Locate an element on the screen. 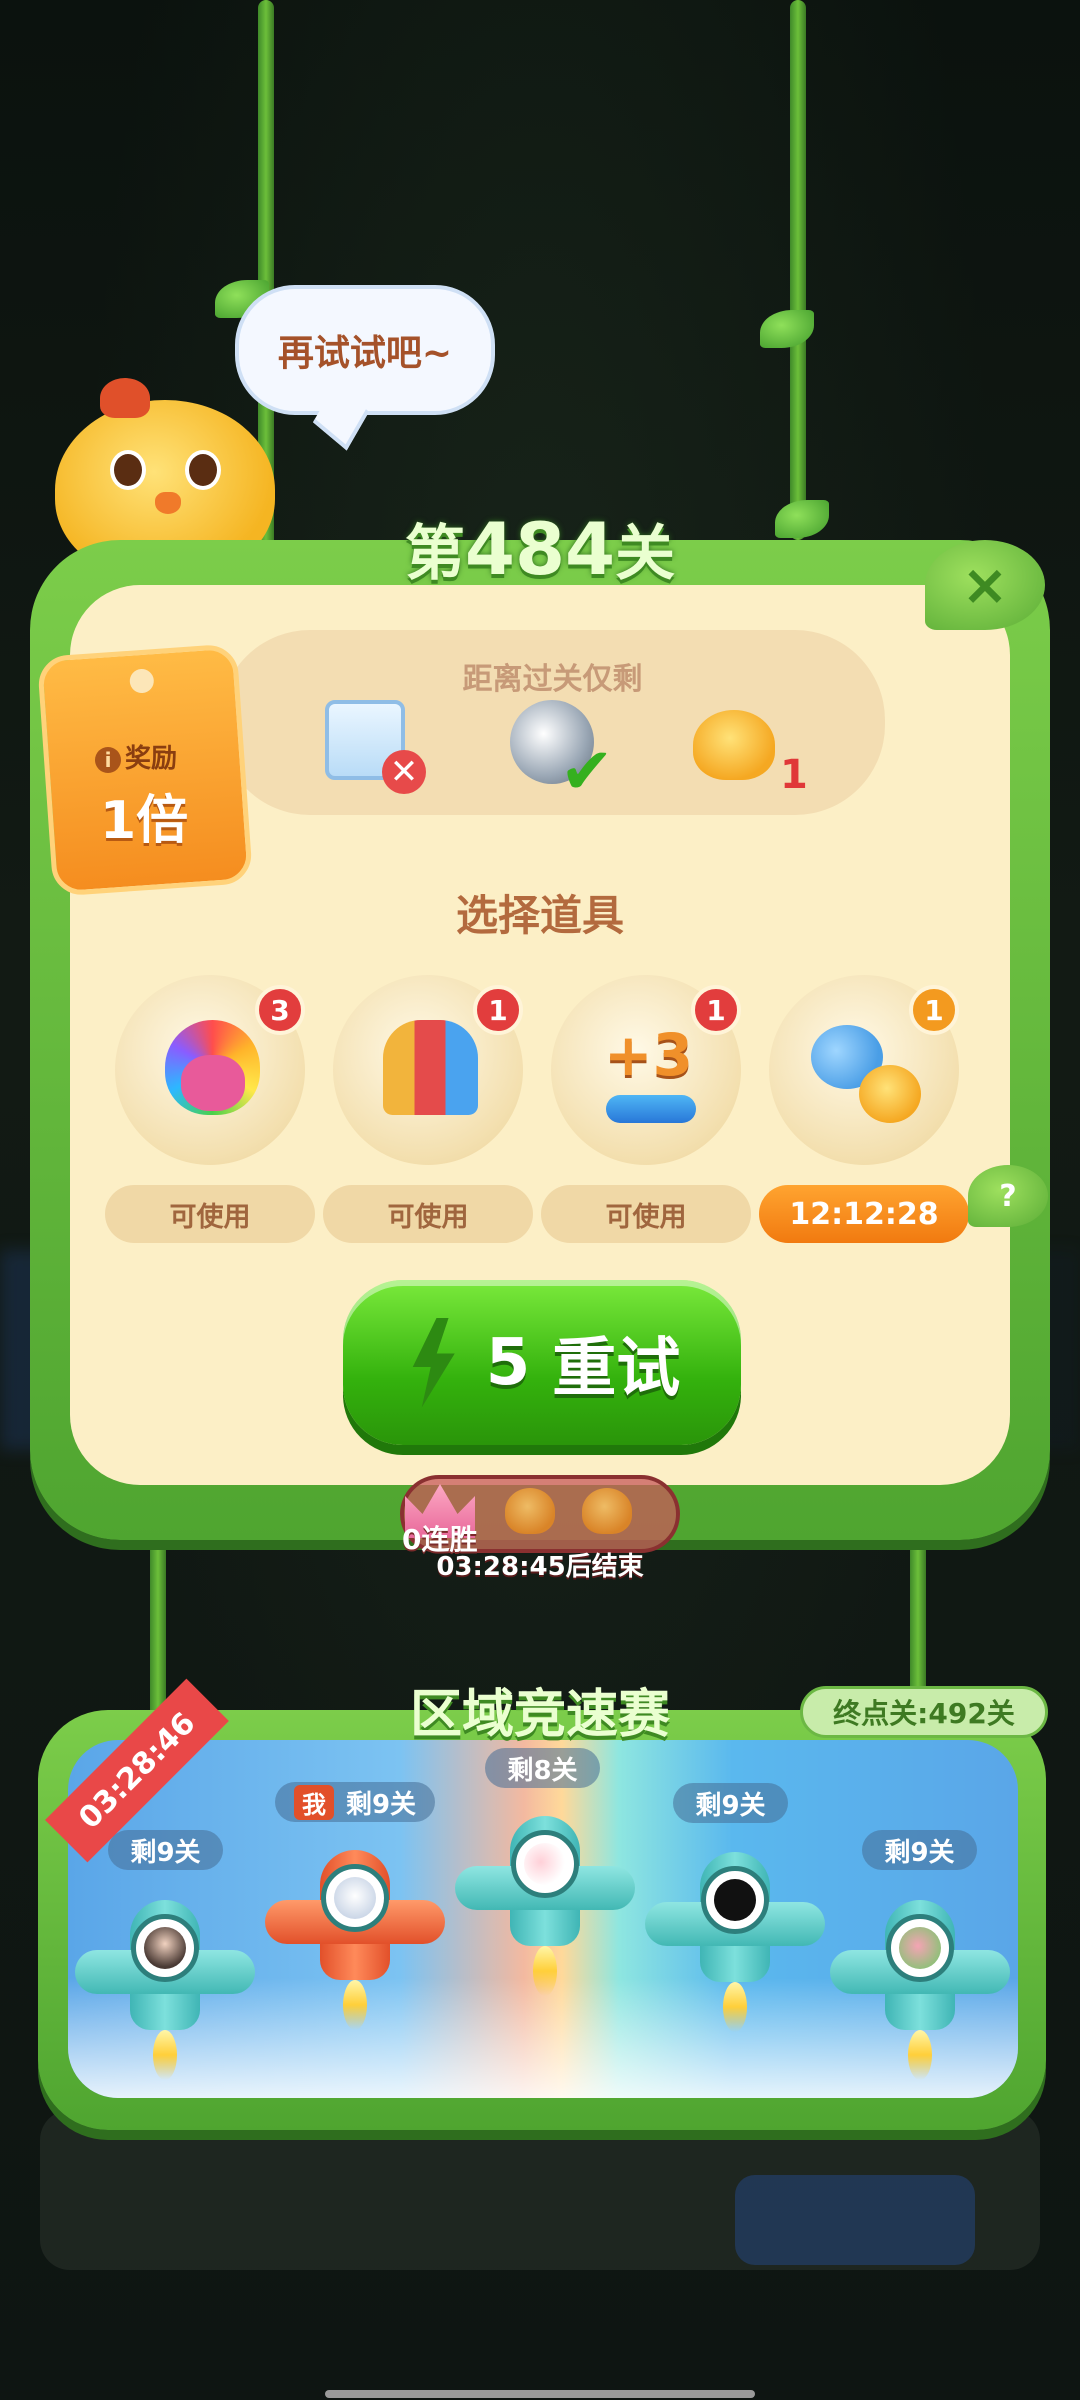 The image size is (1080, 2400). tool-swap: 1 12:12:28 is located at coordinates (864, 1109).